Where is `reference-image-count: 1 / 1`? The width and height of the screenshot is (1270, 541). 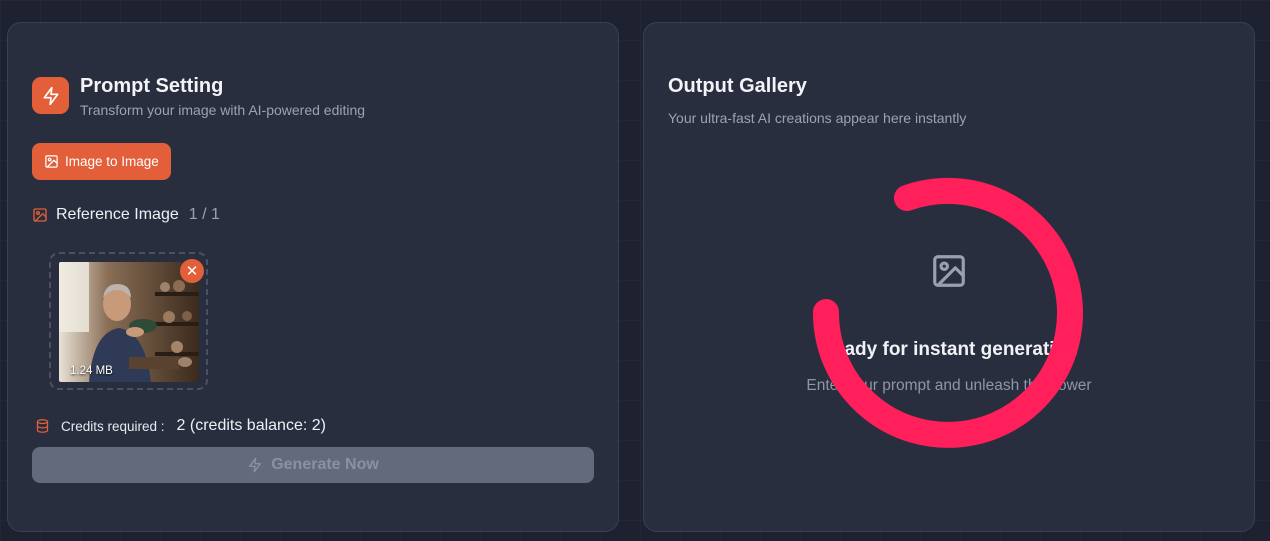 reference-image-count: 1 / 1 is located at coordinates (204, 214).